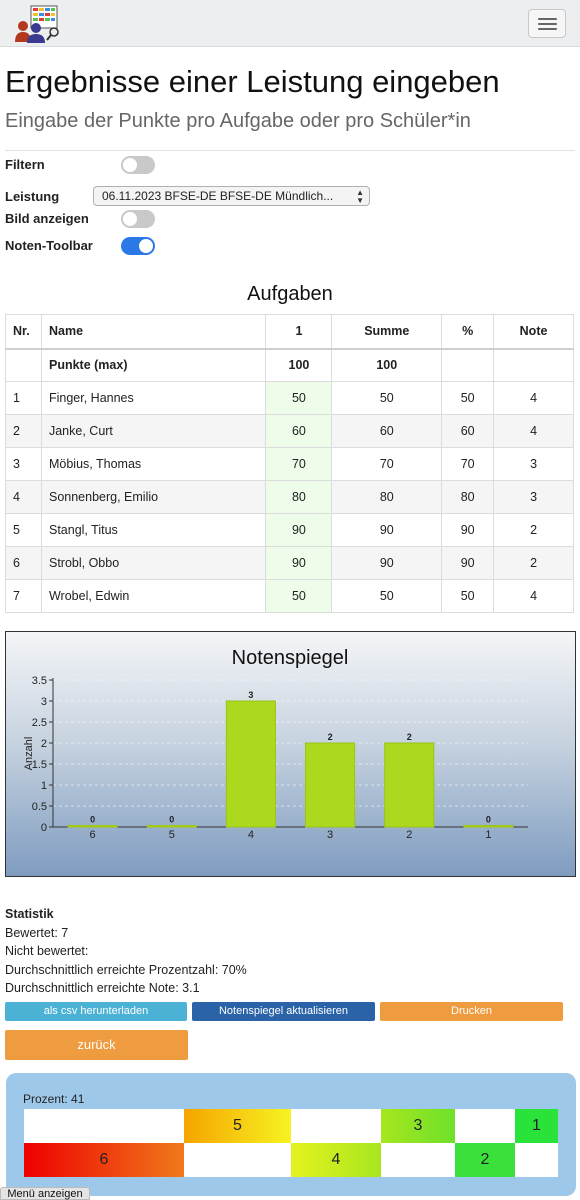 The width and height of the screenshot is (580, 1200). I want to click on y-tick-label: 2, so click(44, 744).